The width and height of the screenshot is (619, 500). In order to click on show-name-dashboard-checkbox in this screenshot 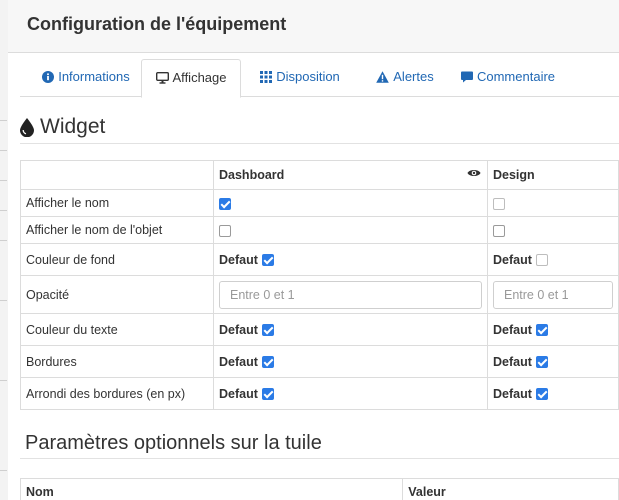, I will do `click(225, 203)`.